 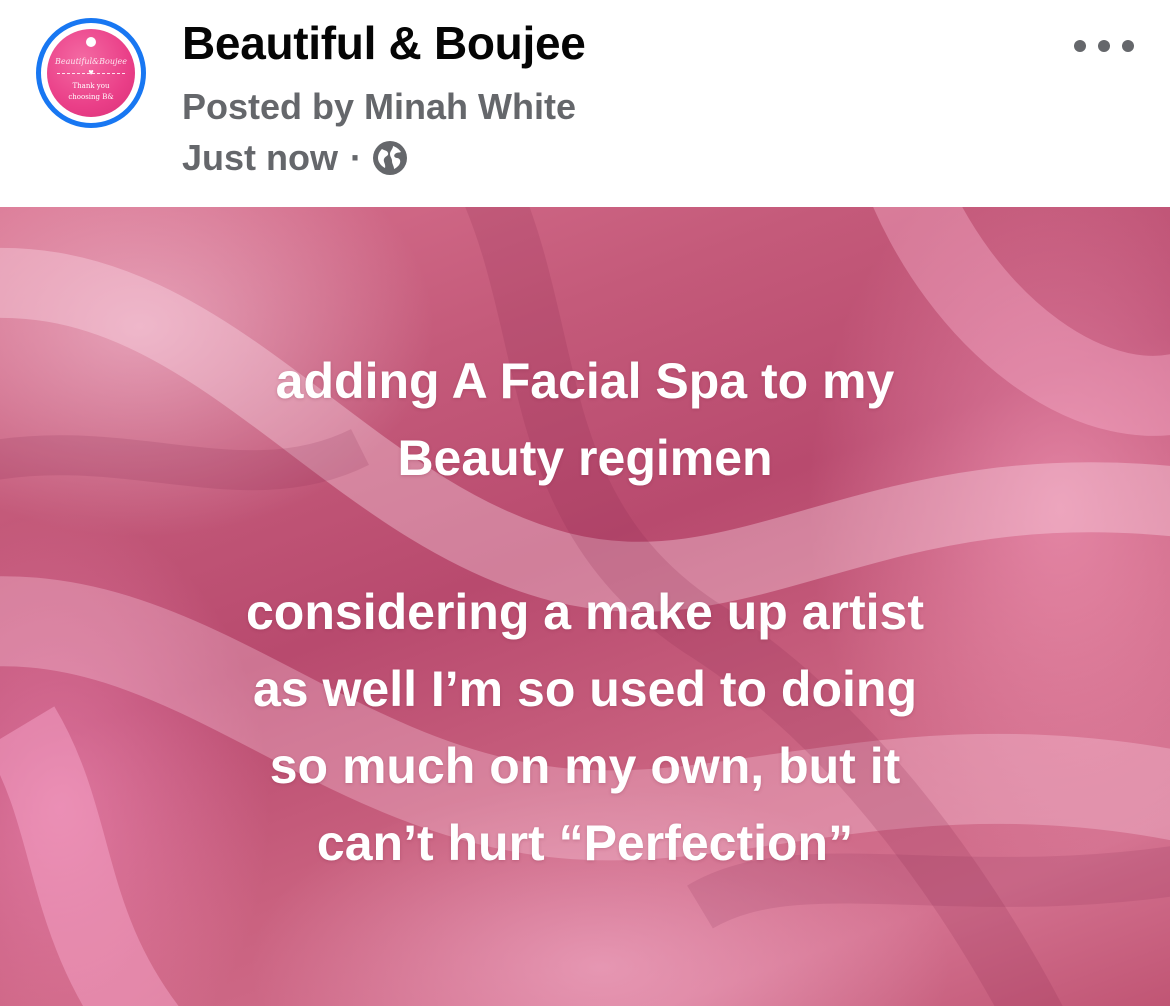 What do you see at coordinates (585, 535) in the screenshot?
I see `post-text-line` at bounding box center [585, 535].